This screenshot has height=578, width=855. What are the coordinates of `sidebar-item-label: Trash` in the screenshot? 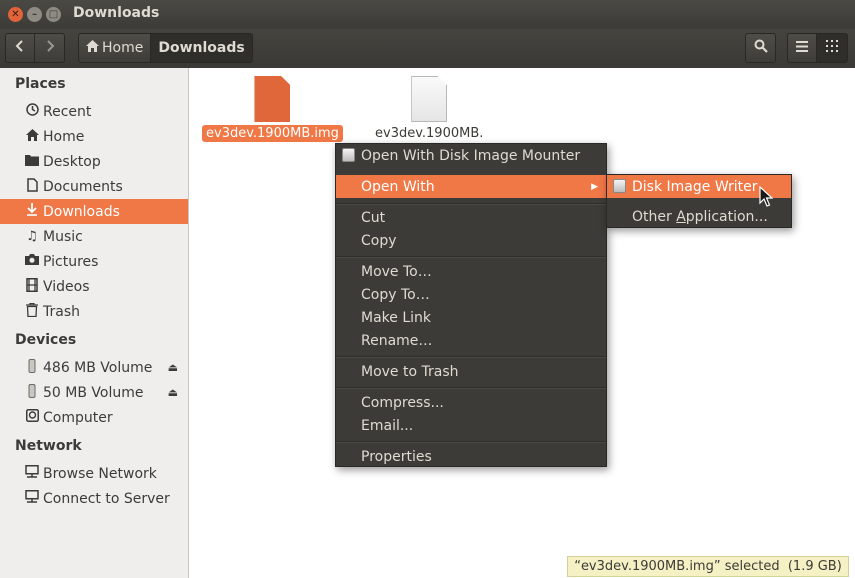 It's located at (61, 311).